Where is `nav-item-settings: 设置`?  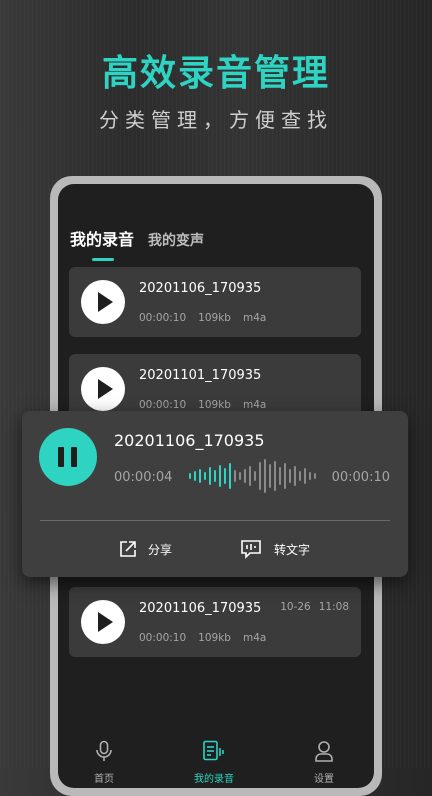 nav-item-settings: 设置 is located at coordinates (324, 762).